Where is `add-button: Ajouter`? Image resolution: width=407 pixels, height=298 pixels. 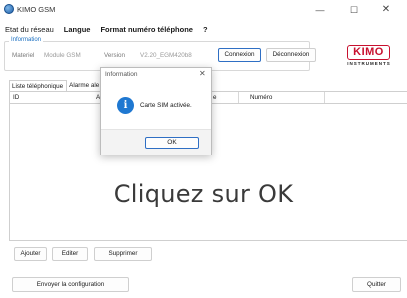
add-button: Ajouter is located at coordinates (30, 254).